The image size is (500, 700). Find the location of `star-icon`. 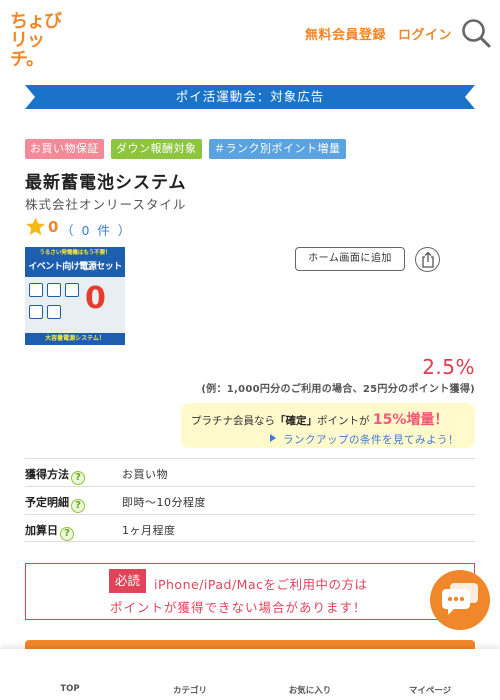

star-icon is located at coordinates (35, 226).